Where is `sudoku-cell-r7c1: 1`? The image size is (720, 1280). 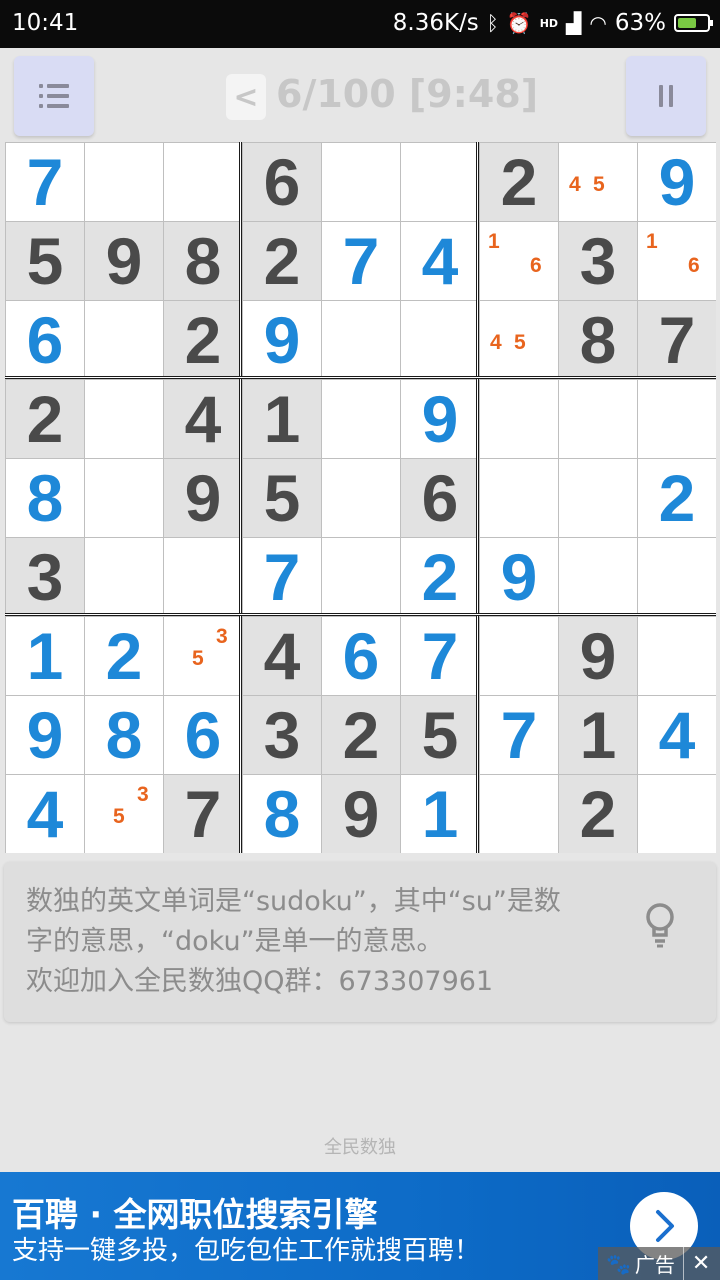 sudoku-cell-r7c1: 1 is located at coordinates (45, 656).